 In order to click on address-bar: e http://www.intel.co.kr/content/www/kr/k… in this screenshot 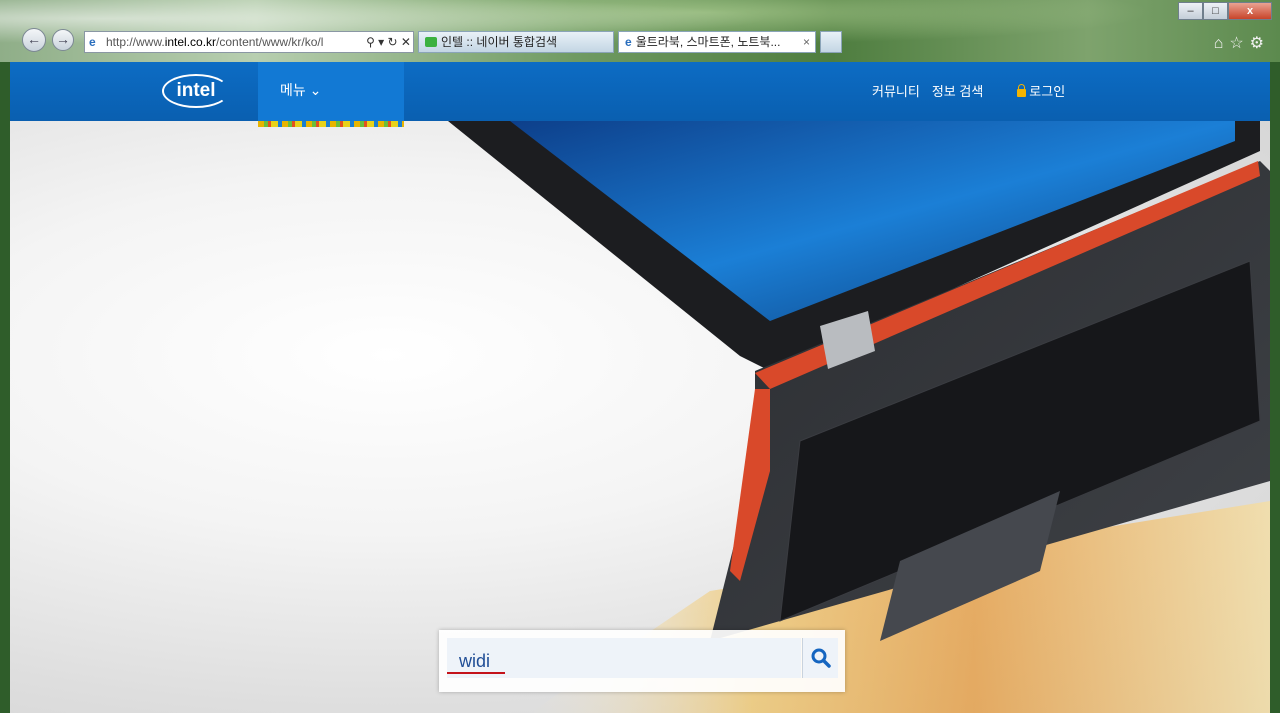, I will do `click(249, 42)`.